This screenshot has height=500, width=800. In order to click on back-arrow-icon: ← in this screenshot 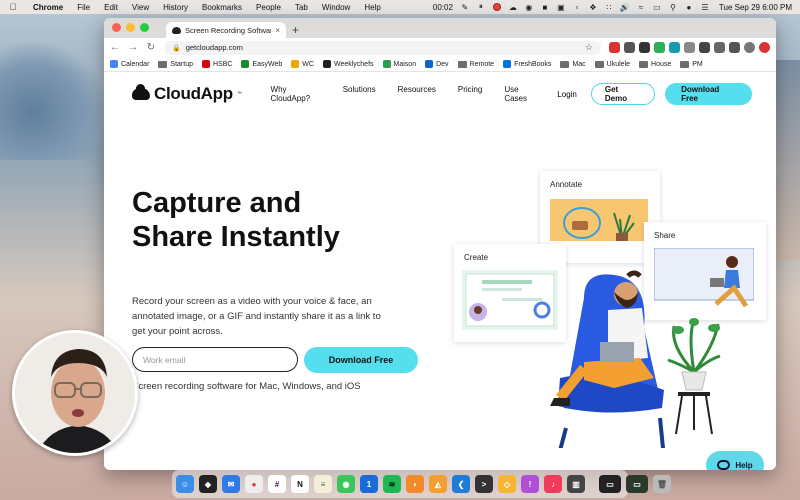, I will do `click(115, 47)`.